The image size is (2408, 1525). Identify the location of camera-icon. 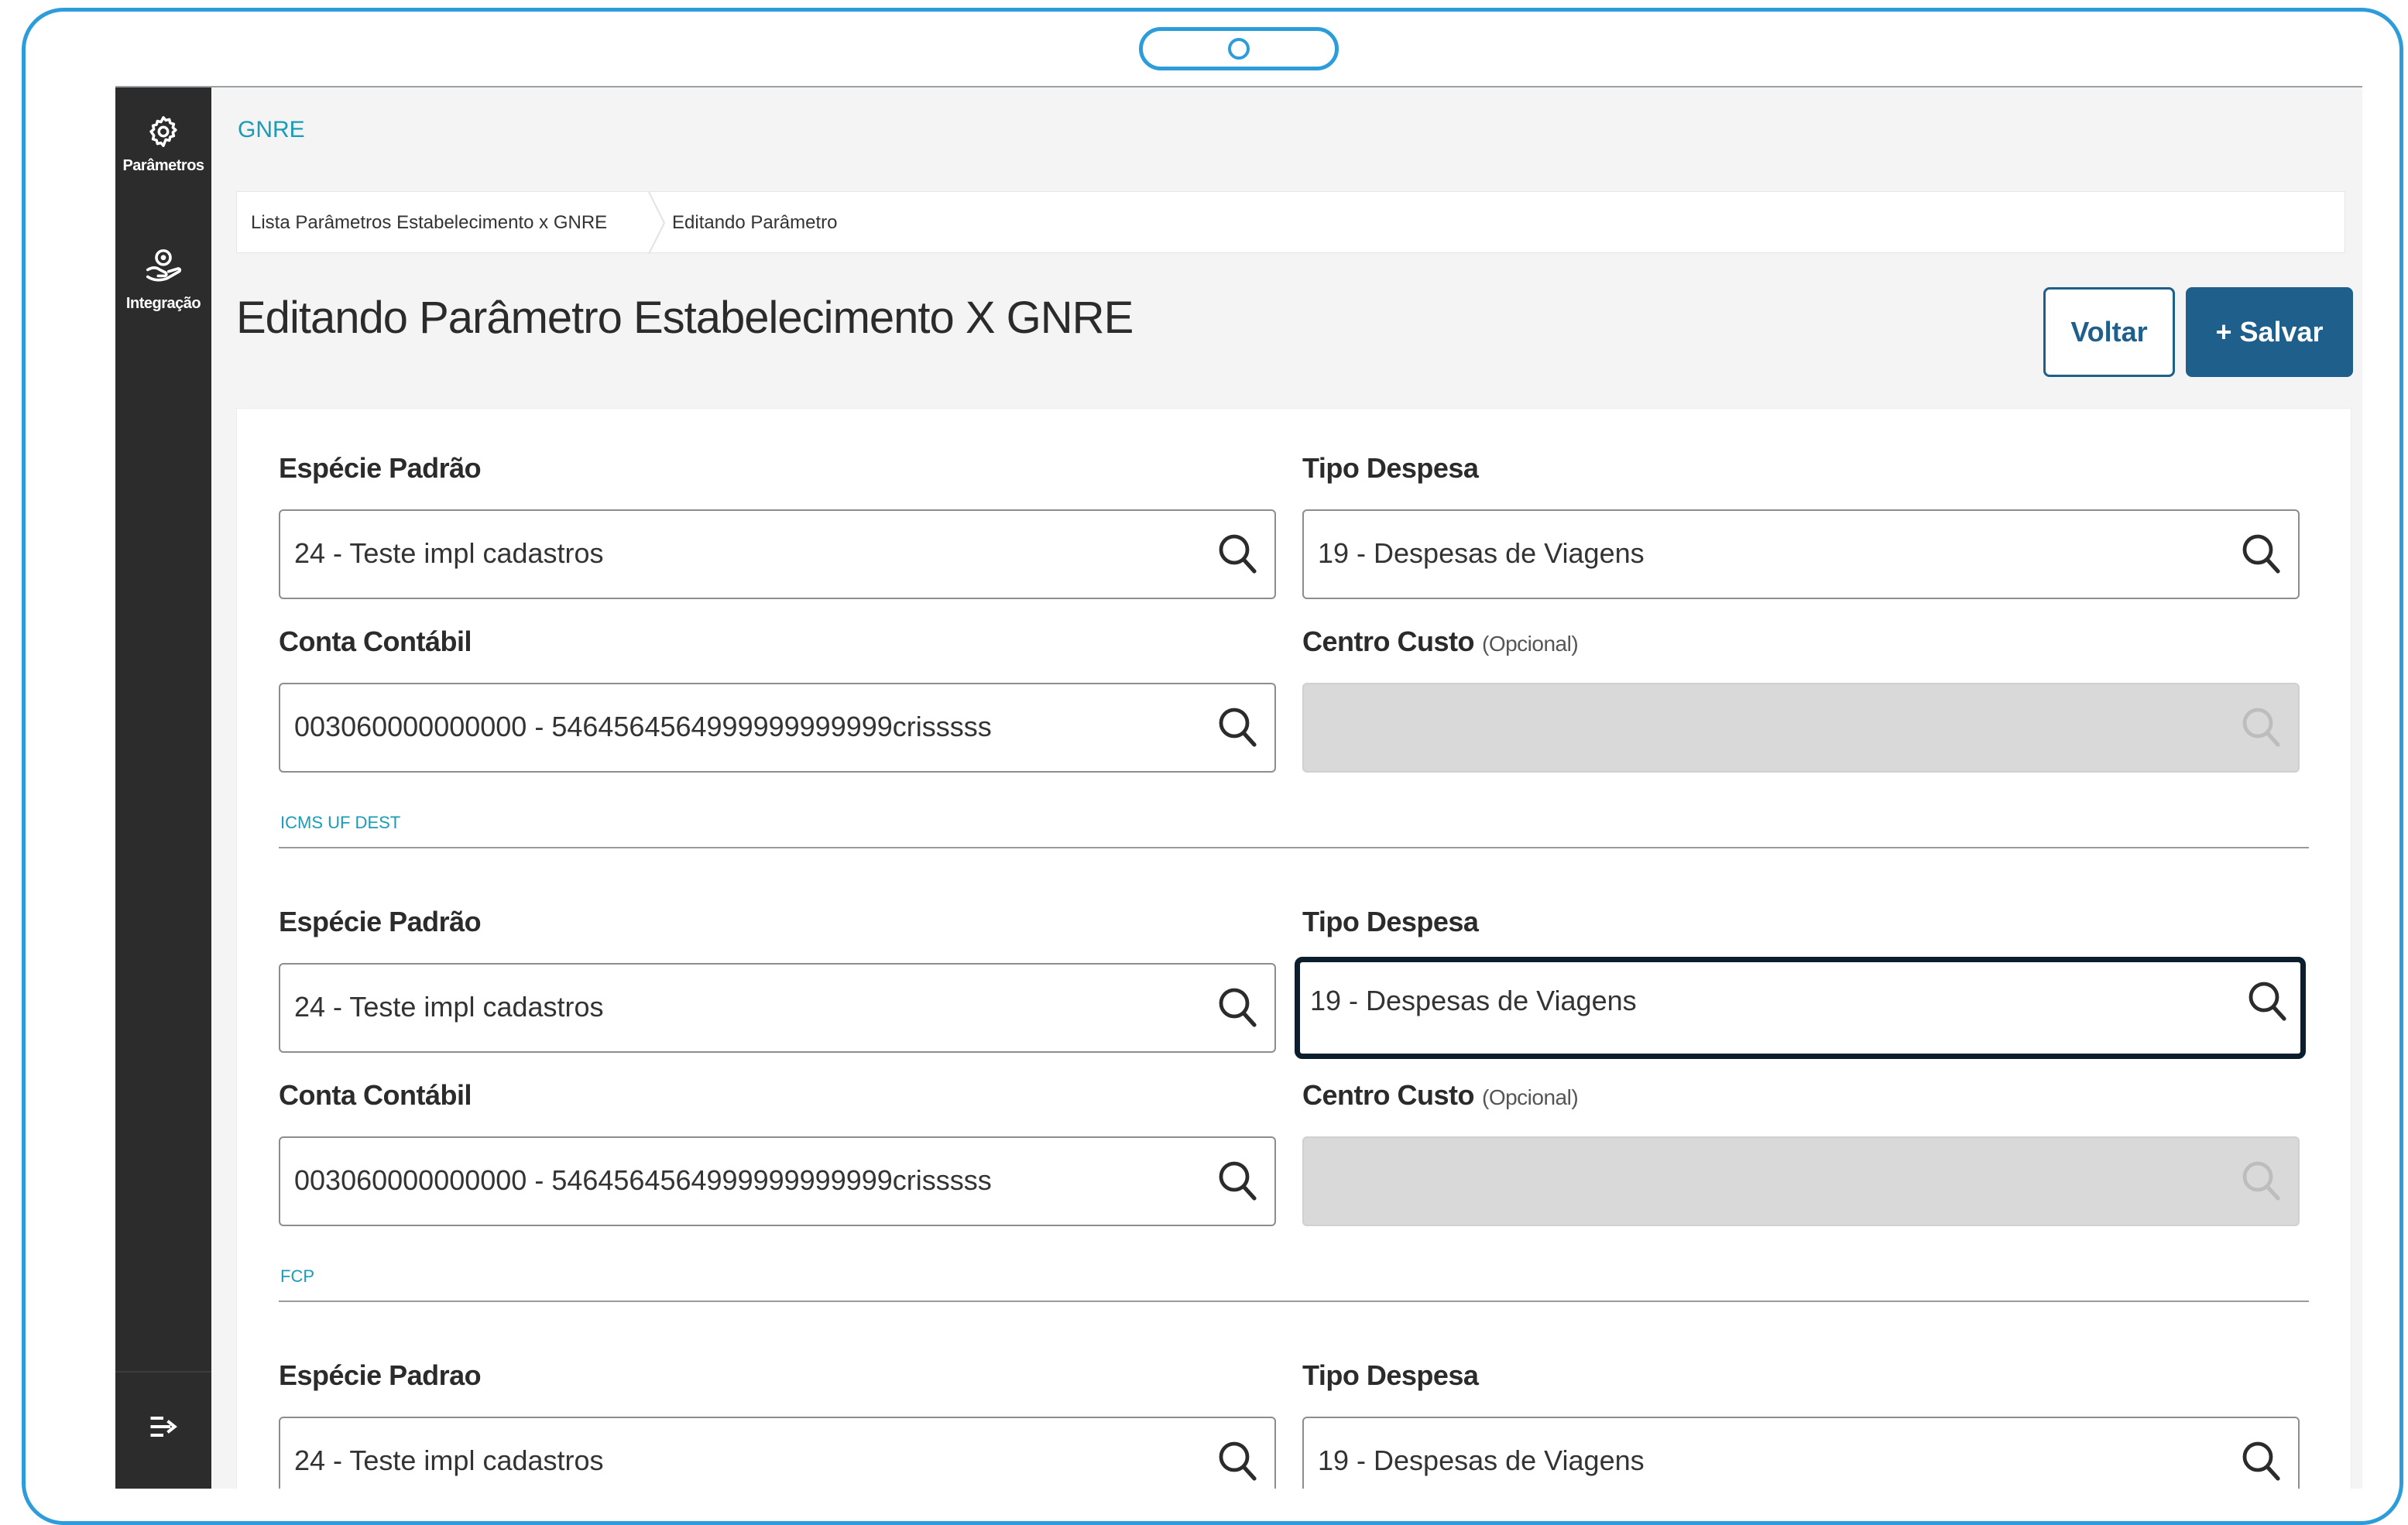
(1239, 49).